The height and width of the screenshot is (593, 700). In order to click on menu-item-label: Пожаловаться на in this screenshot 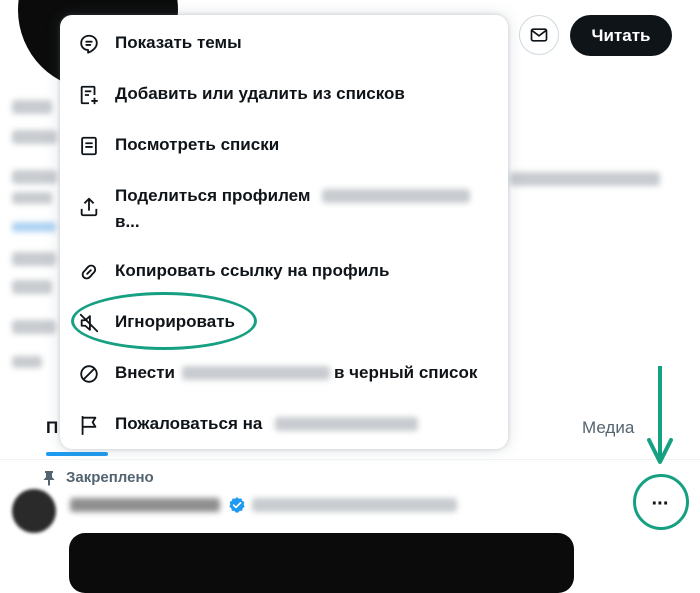, I will do `click(188, 424)`.